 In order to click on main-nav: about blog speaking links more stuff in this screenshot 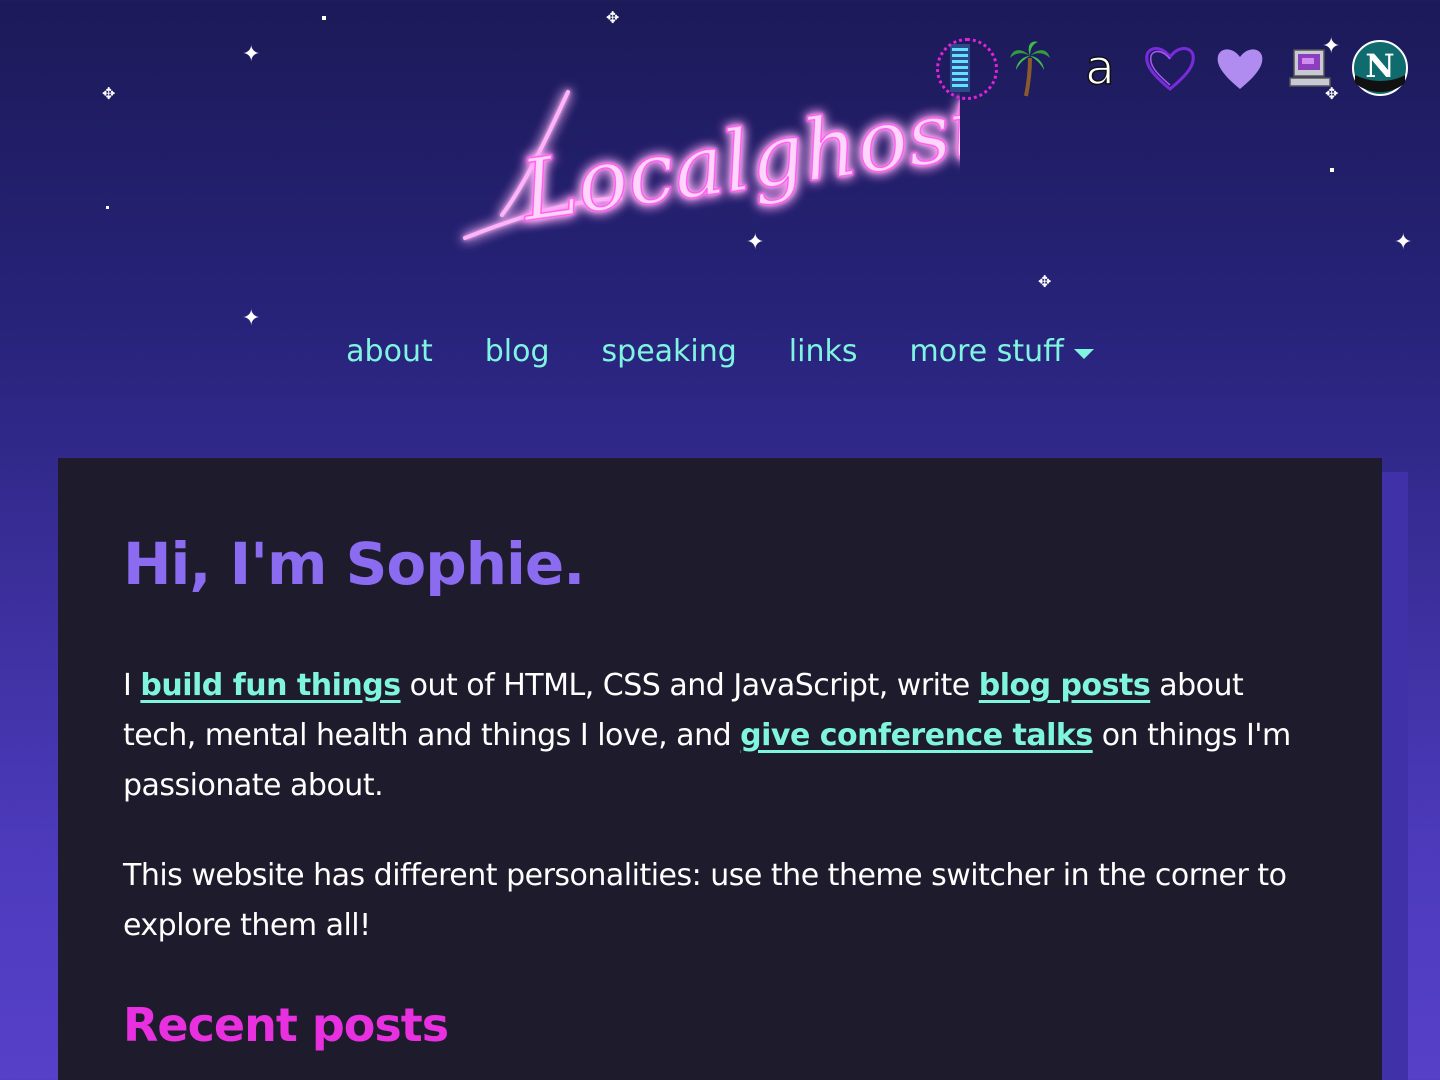, I will do `click(720, 351)`.